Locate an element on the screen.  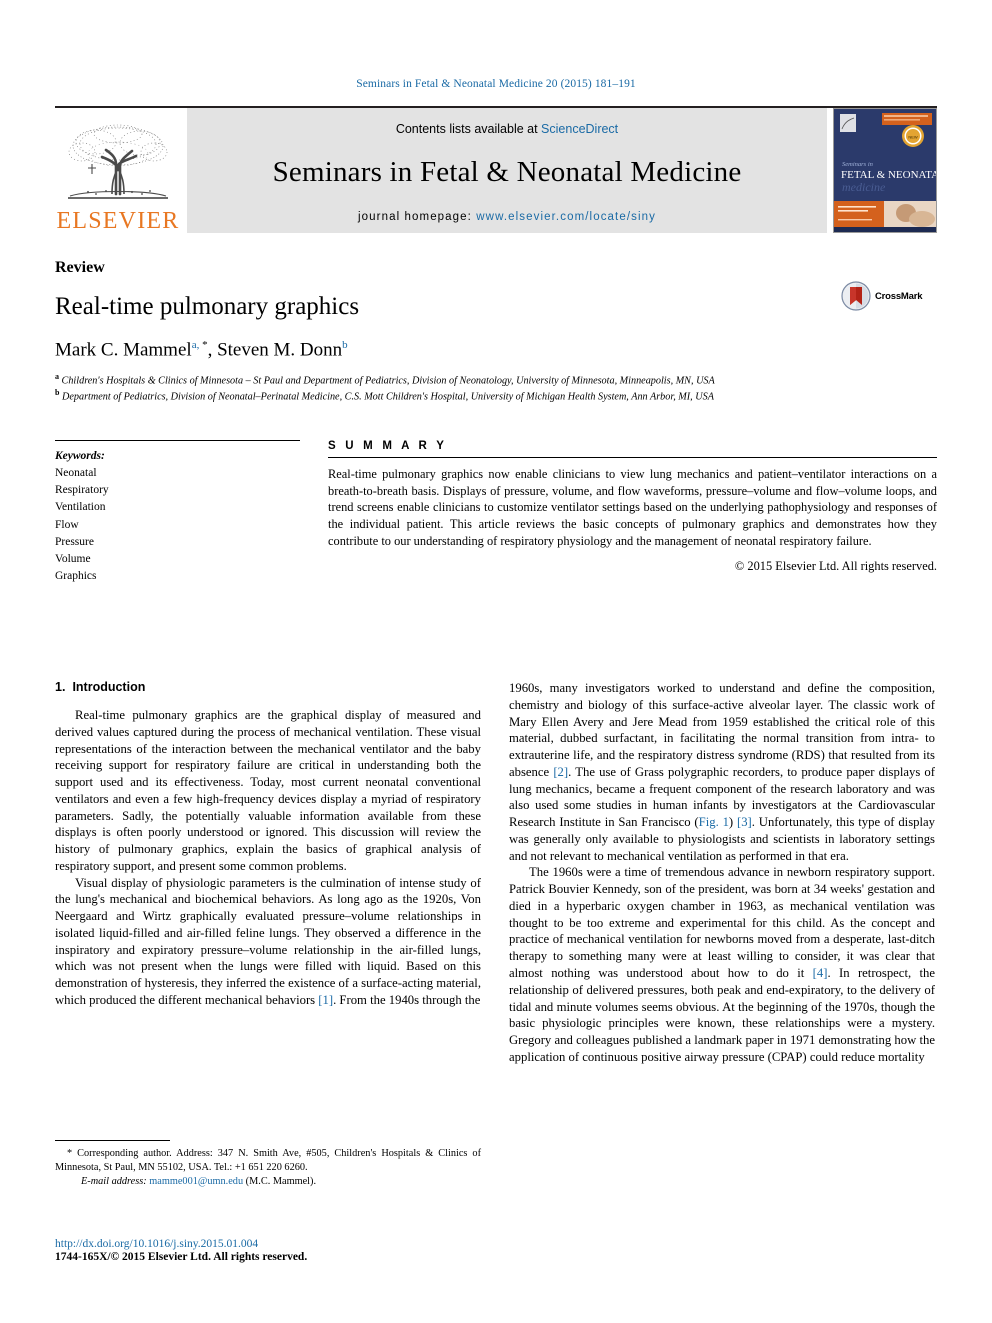
keyword-item: Respiratory is located at coordinates (82, 490).